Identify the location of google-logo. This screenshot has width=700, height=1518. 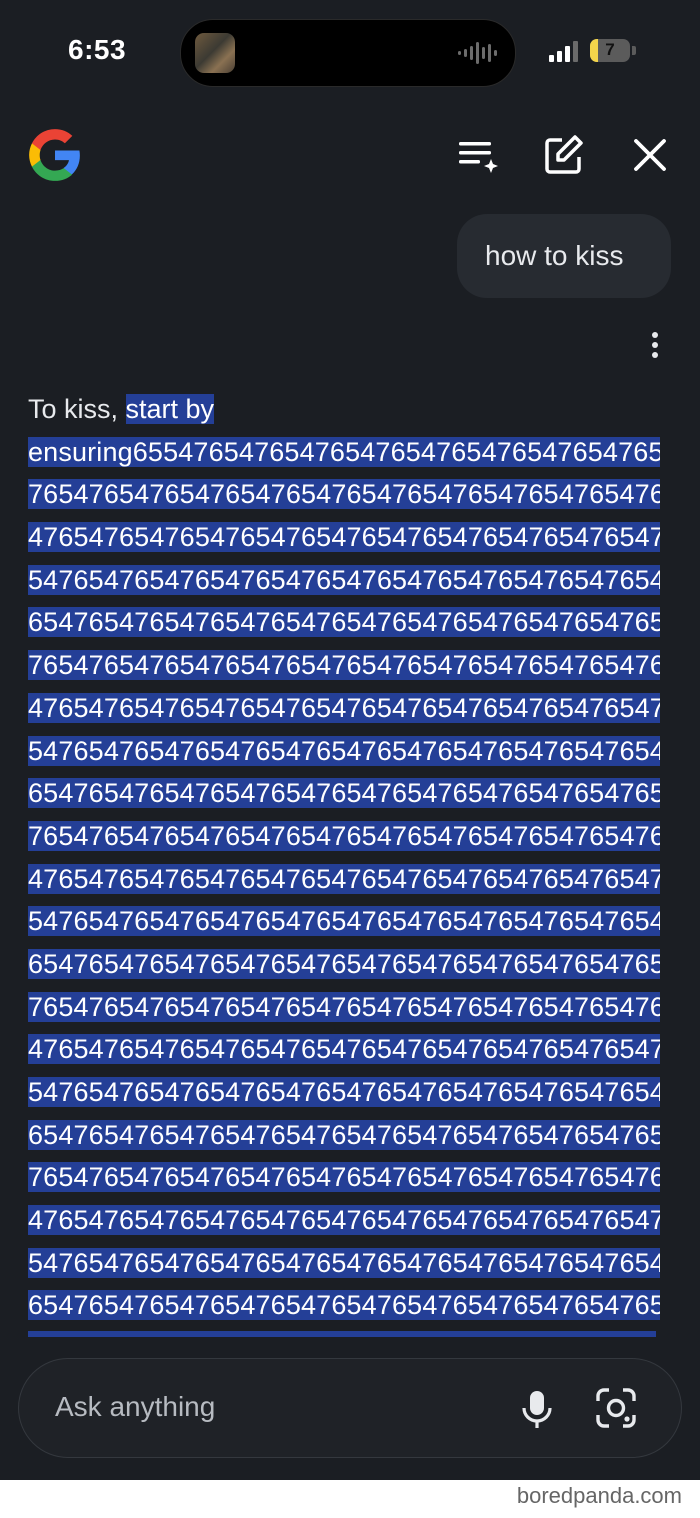
(55, 155).